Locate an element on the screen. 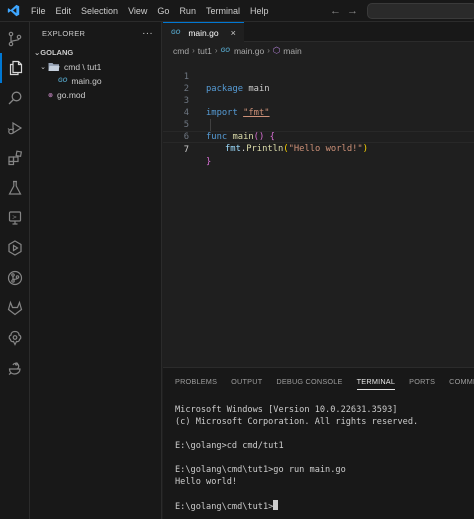  tab-debug-console: DEBUG CONSOLE is located at coordinates (309, 382).